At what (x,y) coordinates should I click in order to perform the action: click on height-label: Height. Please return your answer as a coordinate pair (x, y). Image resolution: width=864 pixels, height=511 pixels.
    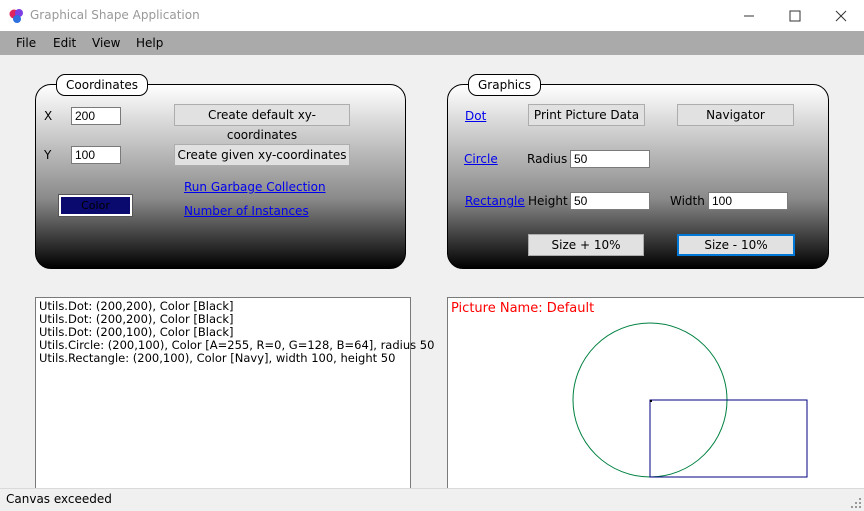
    Looking at the image, I should click on (548, 201).